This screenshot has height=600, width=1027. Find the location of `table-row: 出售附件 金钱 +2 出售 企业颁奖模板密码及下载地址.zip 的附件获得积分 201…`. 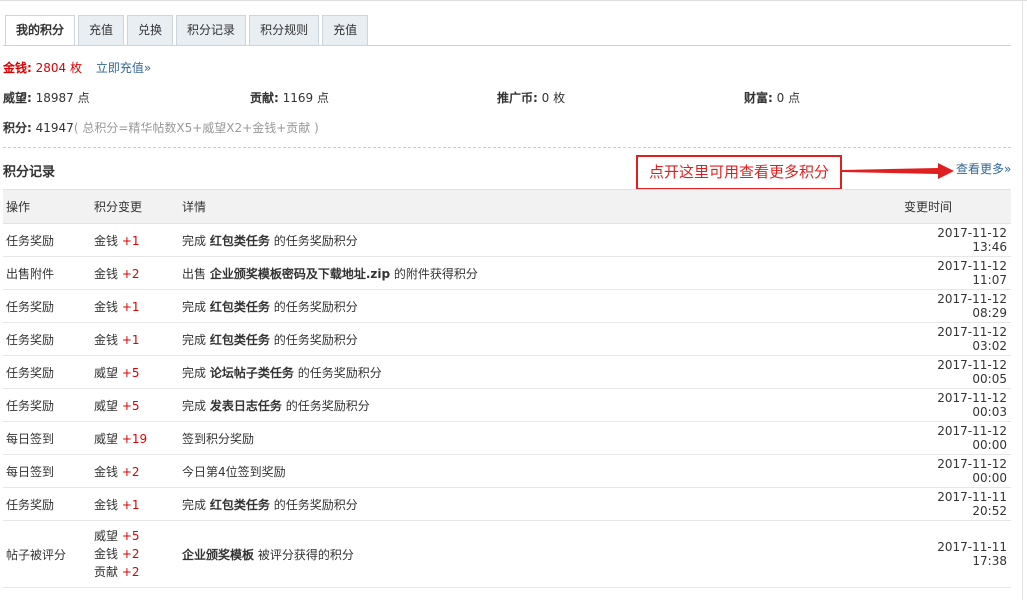

table-row: 出售附件 金钱 +2 出售 企业颁奖模板密码及下载地址.zip 的附件获得积分 201… is located at coordinates (507, 273).